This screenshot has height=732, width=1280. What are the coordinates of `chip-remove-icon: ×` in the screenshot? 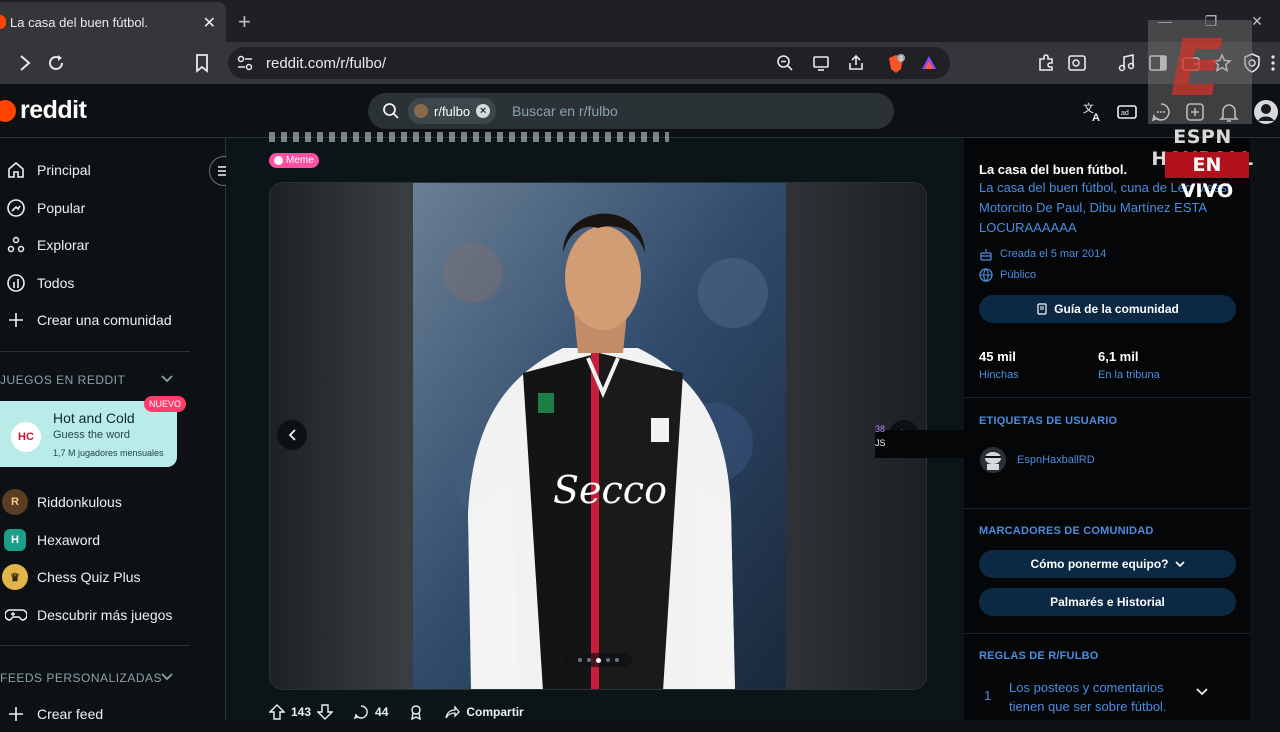 It's located at (483, 111).